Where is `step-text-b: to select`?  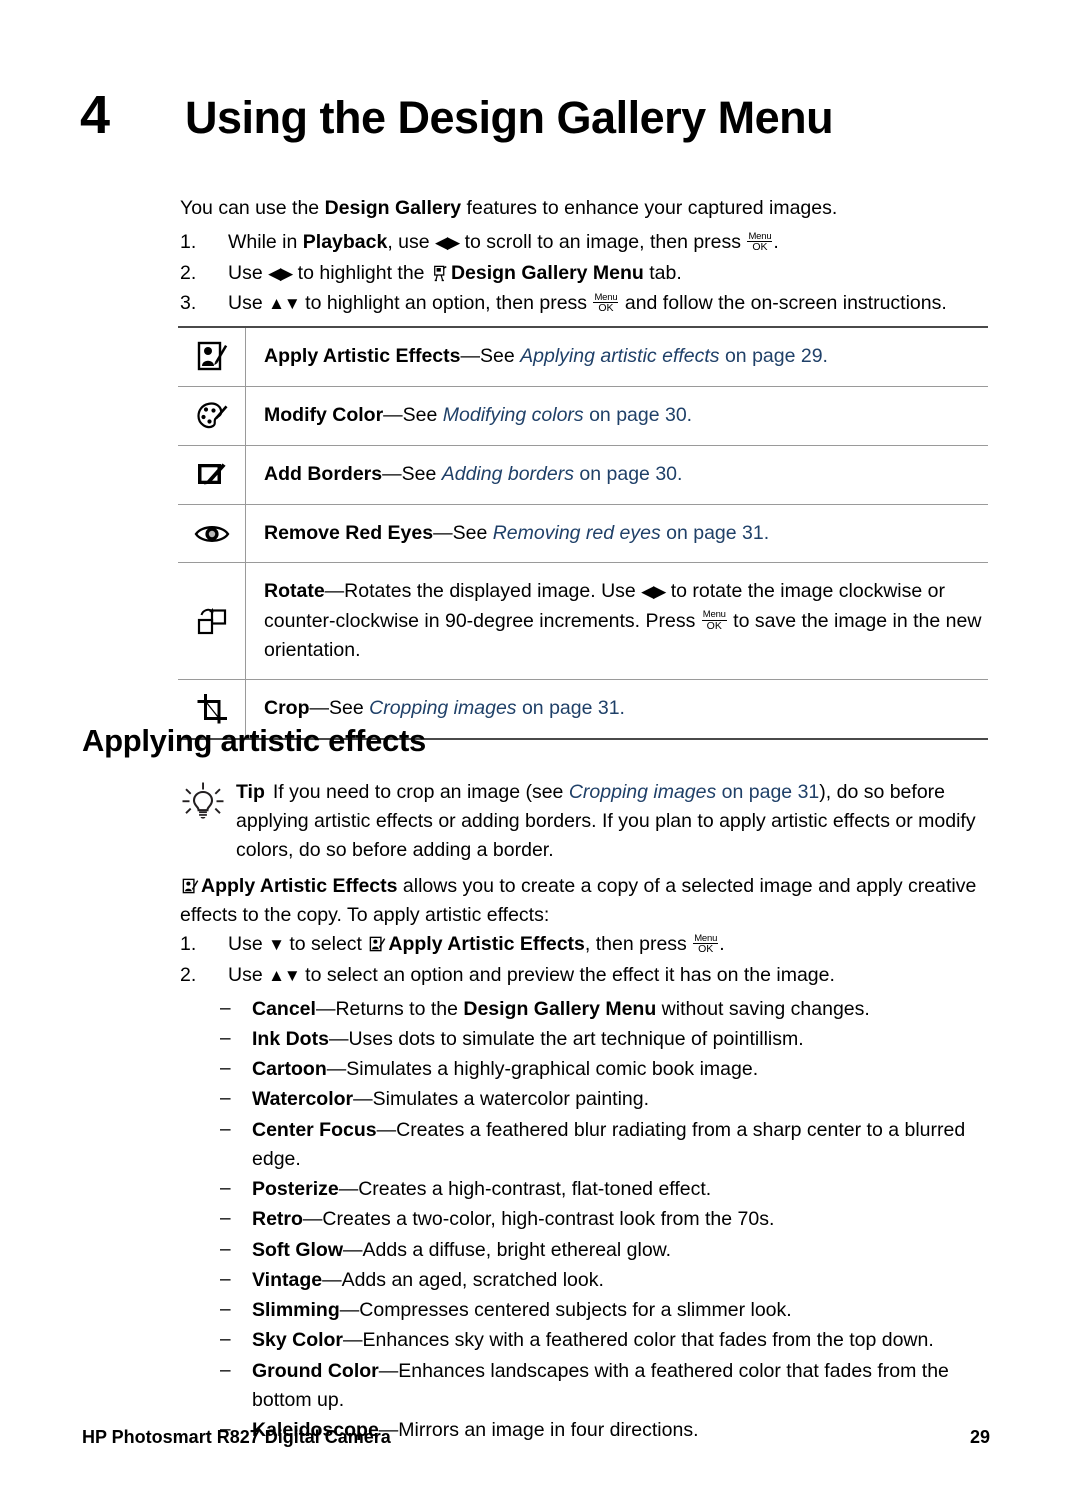 step-text-b: to select is located at coordinates (325, 944).